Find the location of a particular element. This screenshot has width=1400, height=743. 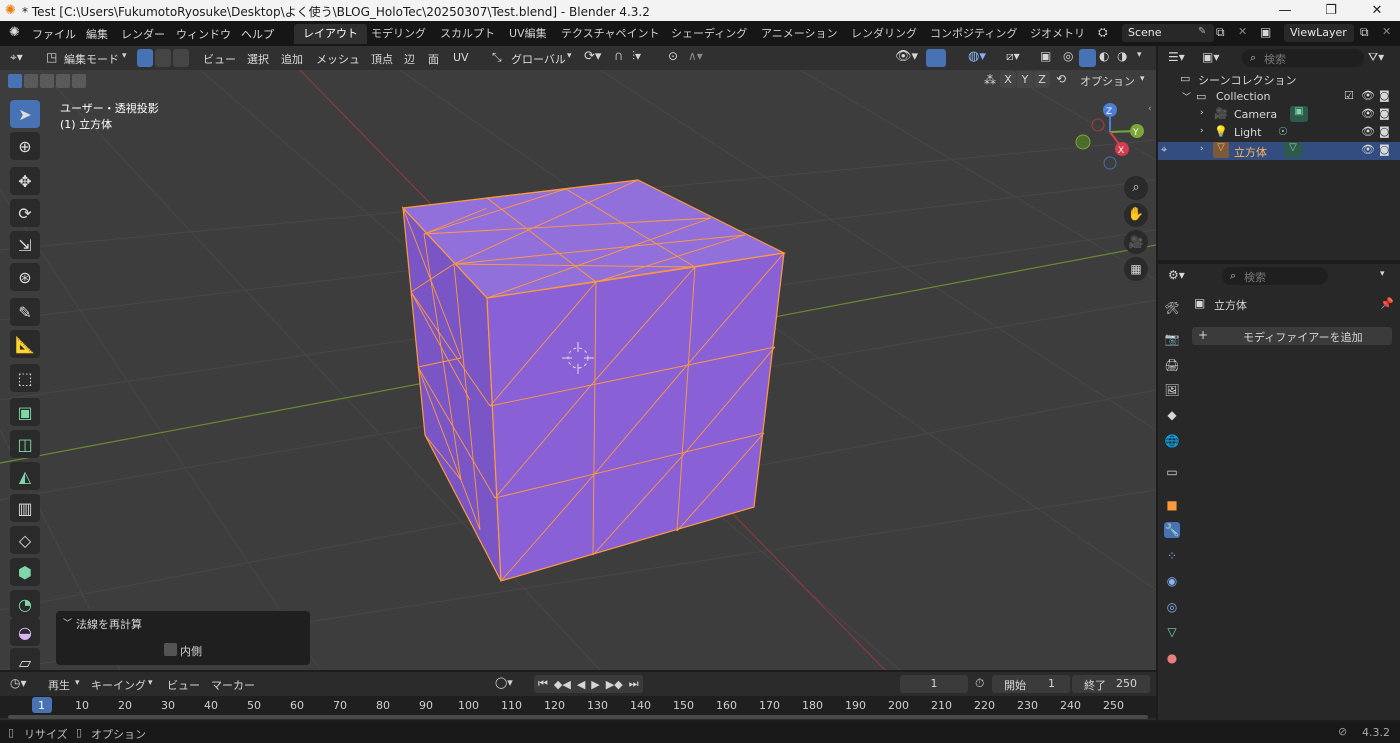

render-tab-icon: 📷 is located at coordinates (1172, 339).